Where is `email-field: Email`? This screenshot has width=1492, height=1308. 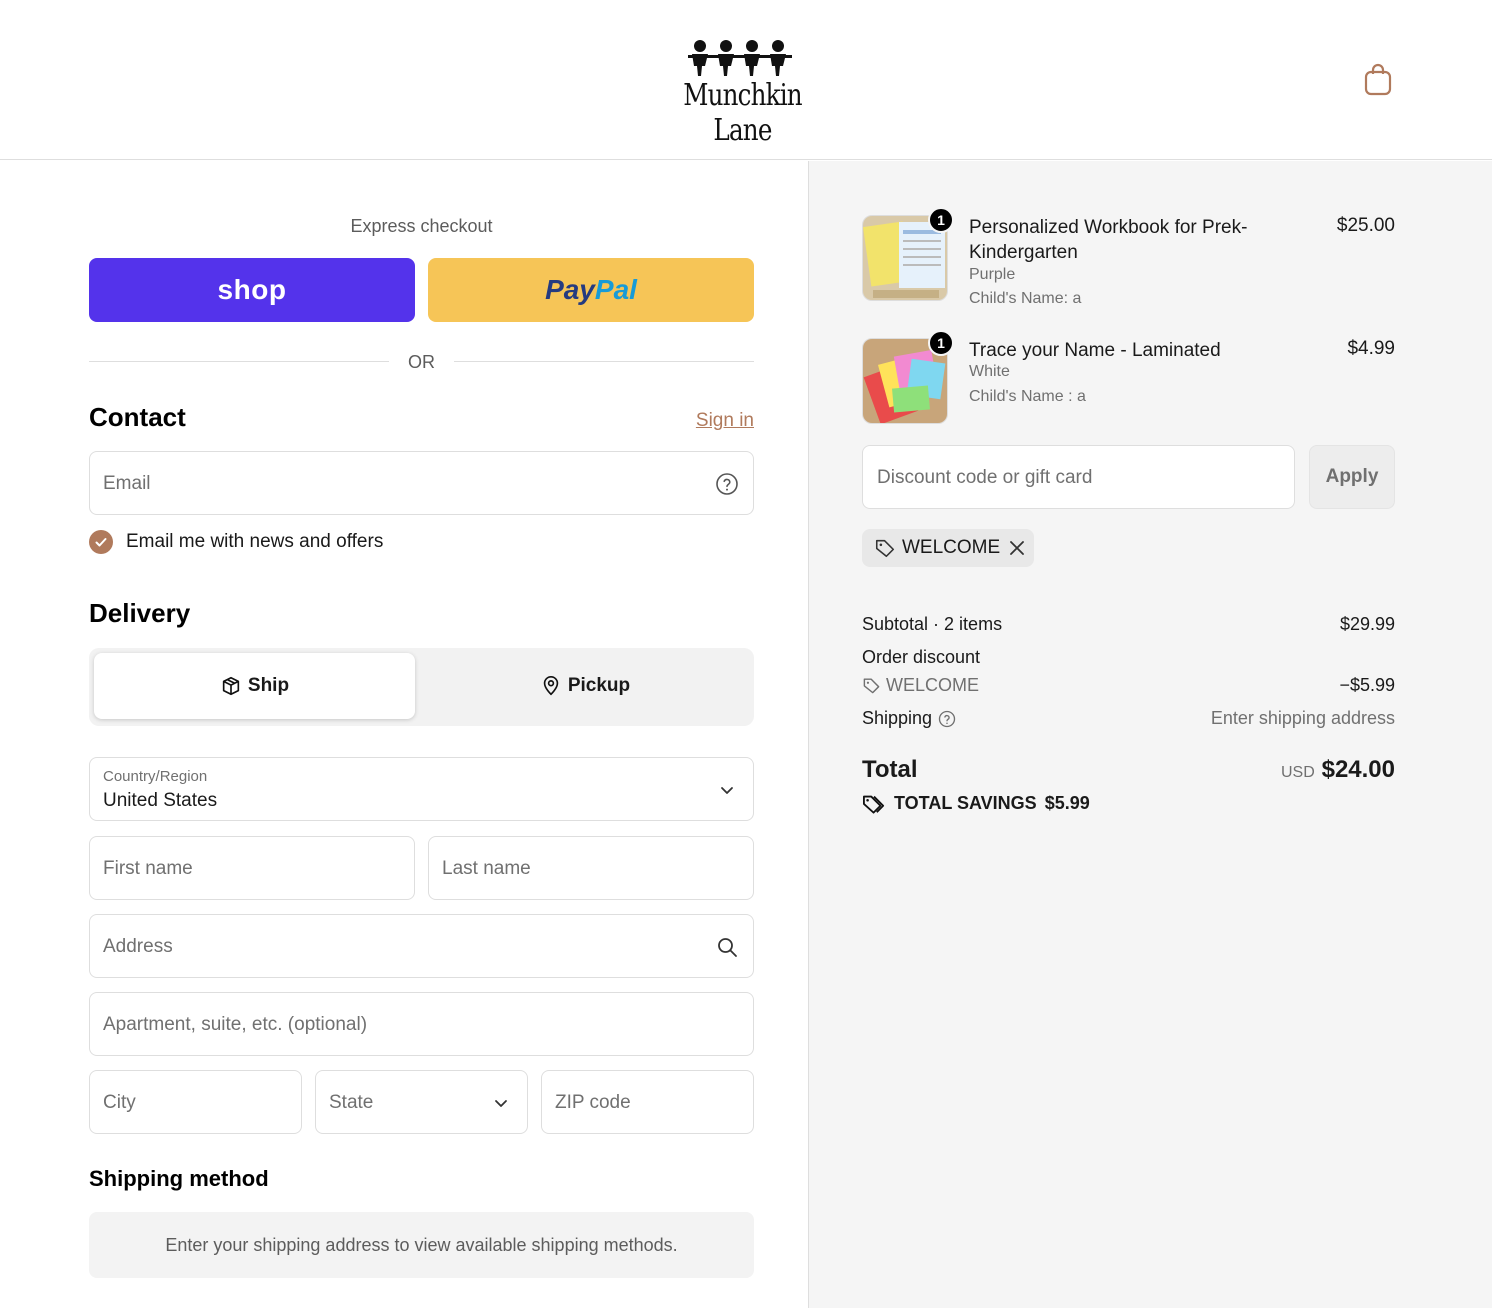
email-field: Email is located at coordinates (421, 483).